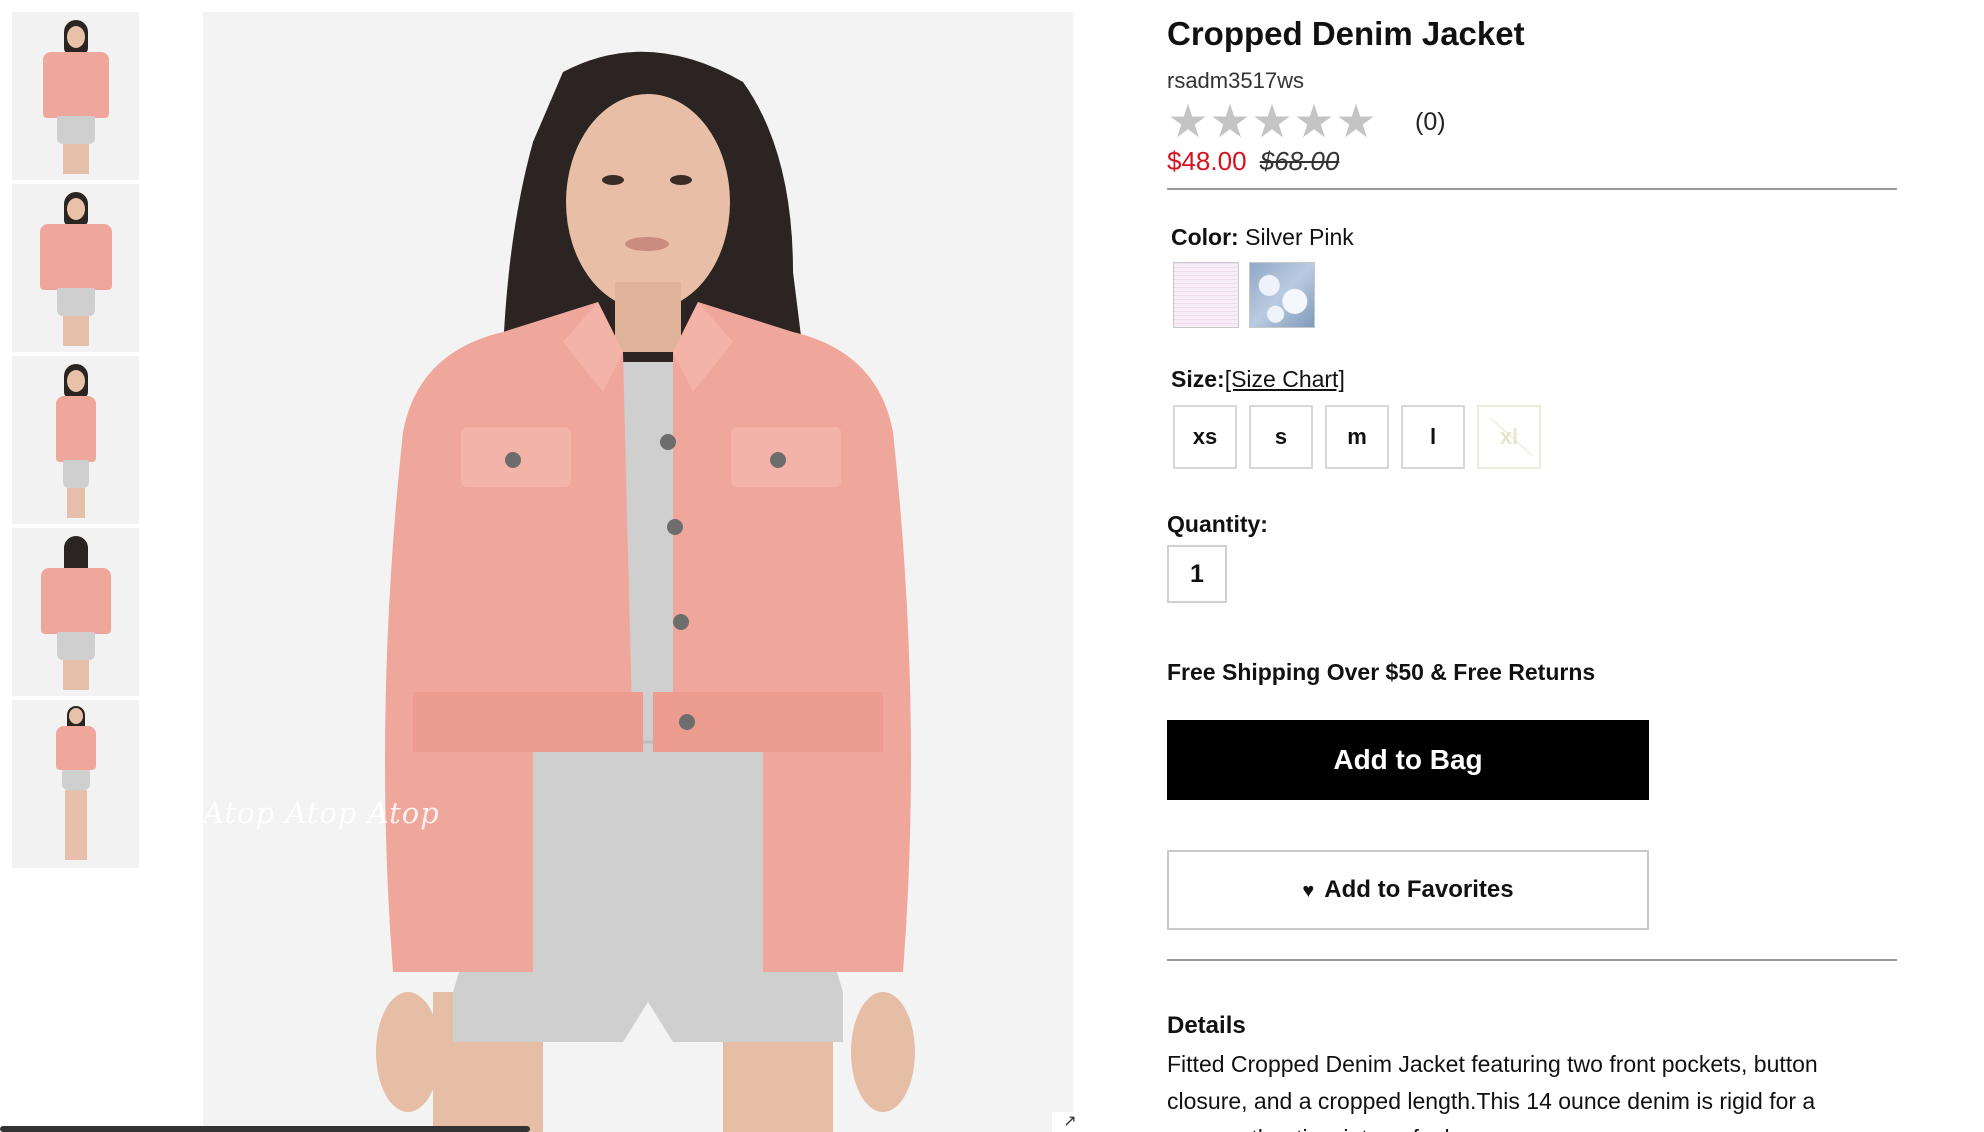  I want to click on price: $48.00 $68.00, so click(1253, 161).